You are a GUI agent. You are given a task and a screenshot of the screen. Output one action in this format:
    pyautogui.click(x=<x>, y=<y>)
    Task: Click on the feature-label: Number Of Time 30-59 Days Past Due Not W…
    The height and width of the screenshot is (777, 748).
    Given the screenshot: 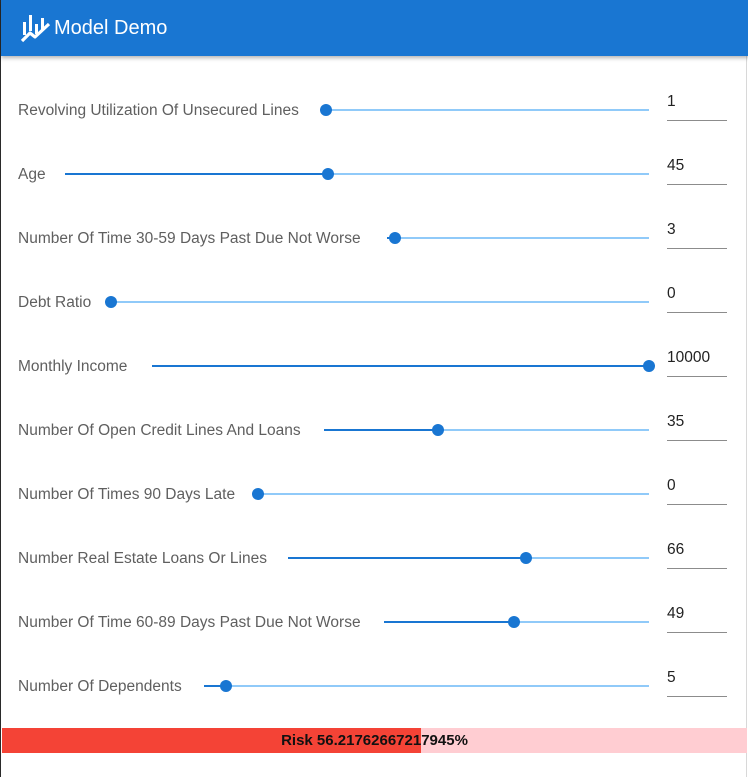 What is the action you would take?
    pyautogui.click(x=189, y=238)
    